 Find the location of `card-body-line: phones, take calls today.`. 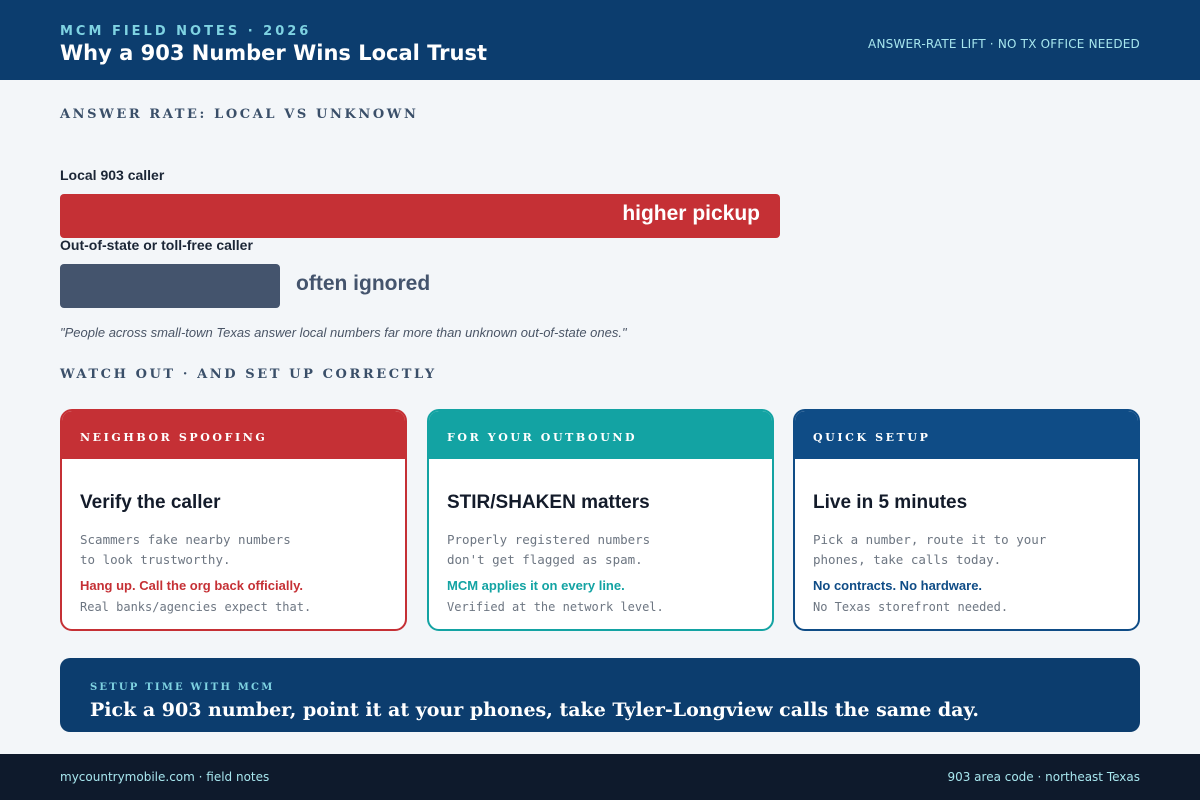

card-body-line: phones, take calls today. is located at coordinates (907, 559).